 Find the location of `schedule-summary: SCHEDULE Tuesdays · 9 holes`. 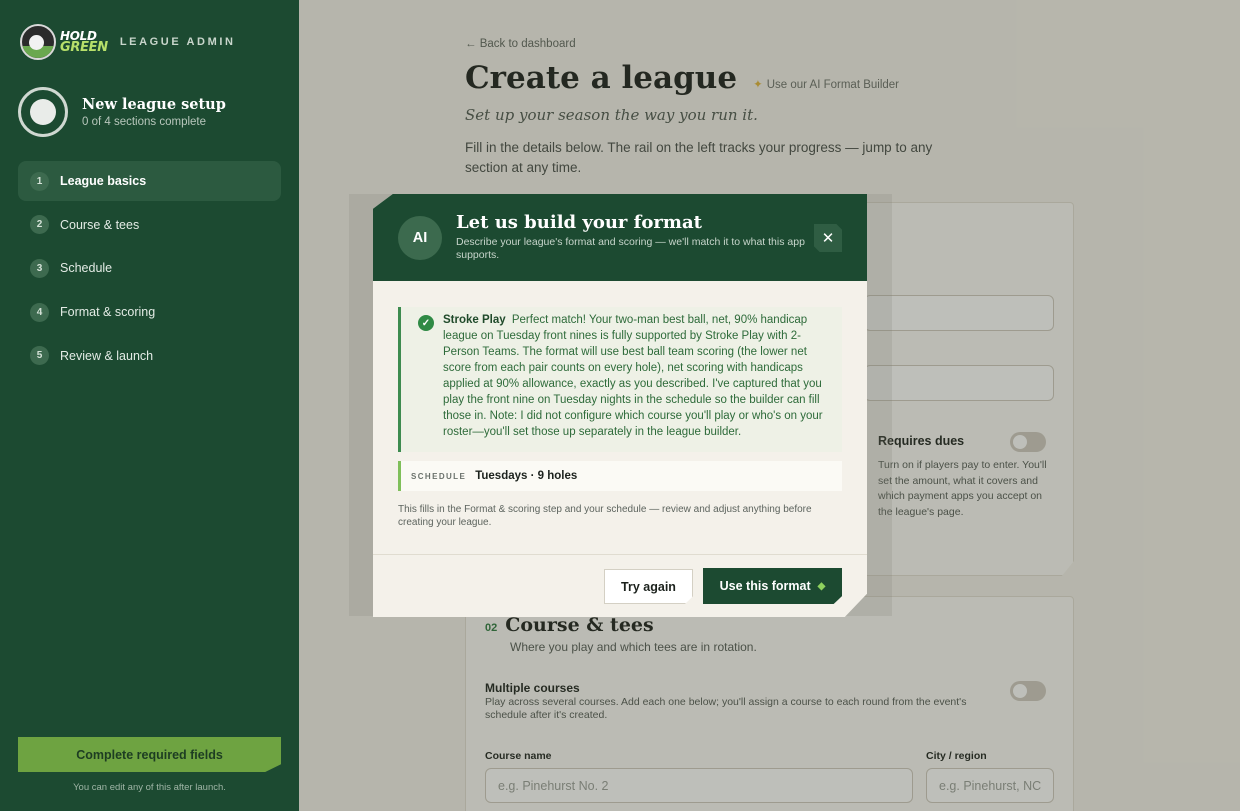

schedule-summary: SCHEDULE Tuesdays · 9 holes is located at coordinates (620, 476).